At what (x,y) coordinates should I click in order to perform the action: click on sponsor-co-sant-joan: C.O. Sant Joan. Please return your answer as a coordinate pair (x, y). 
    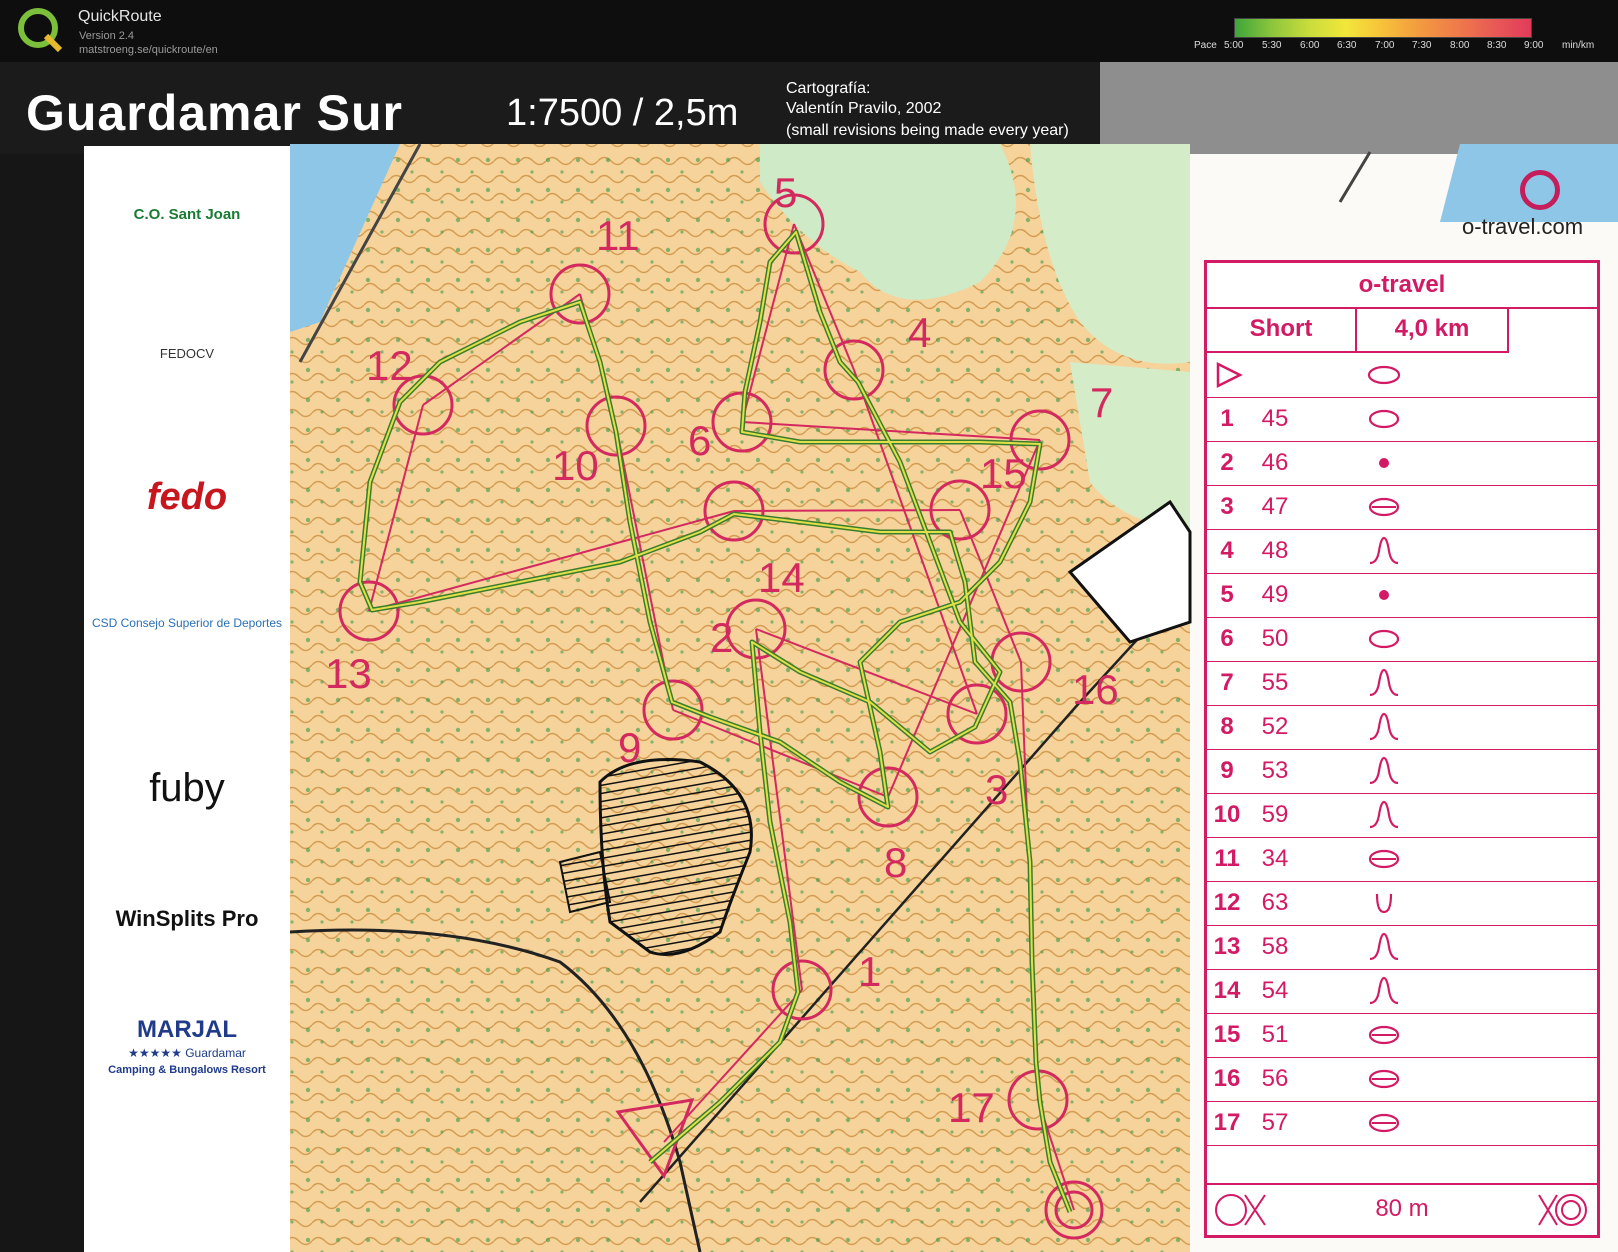
    Looking at the image, I should click on (187, 214).